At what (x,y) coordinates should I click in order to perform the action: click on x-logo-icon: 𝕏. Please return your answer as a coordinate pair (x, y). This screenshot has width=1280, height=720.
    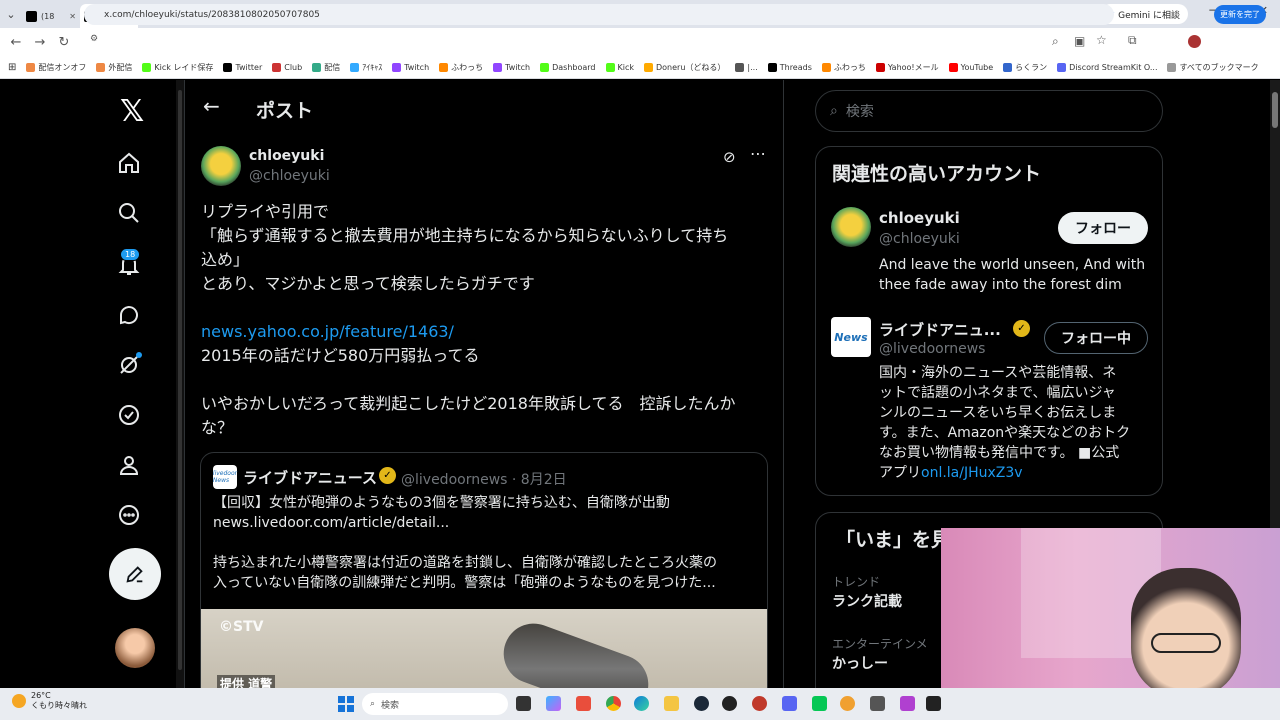
    Looking at the image, I should click on (132, 111).